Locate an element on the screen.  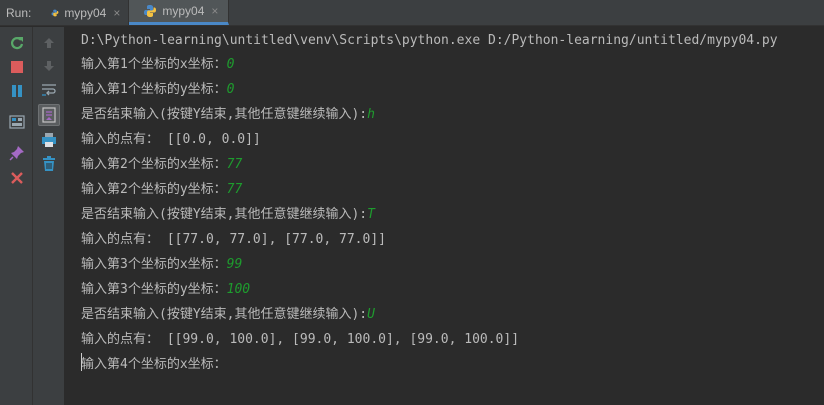
tab-mypy04-active: mypy04 × is located at coordinates (179, 12).